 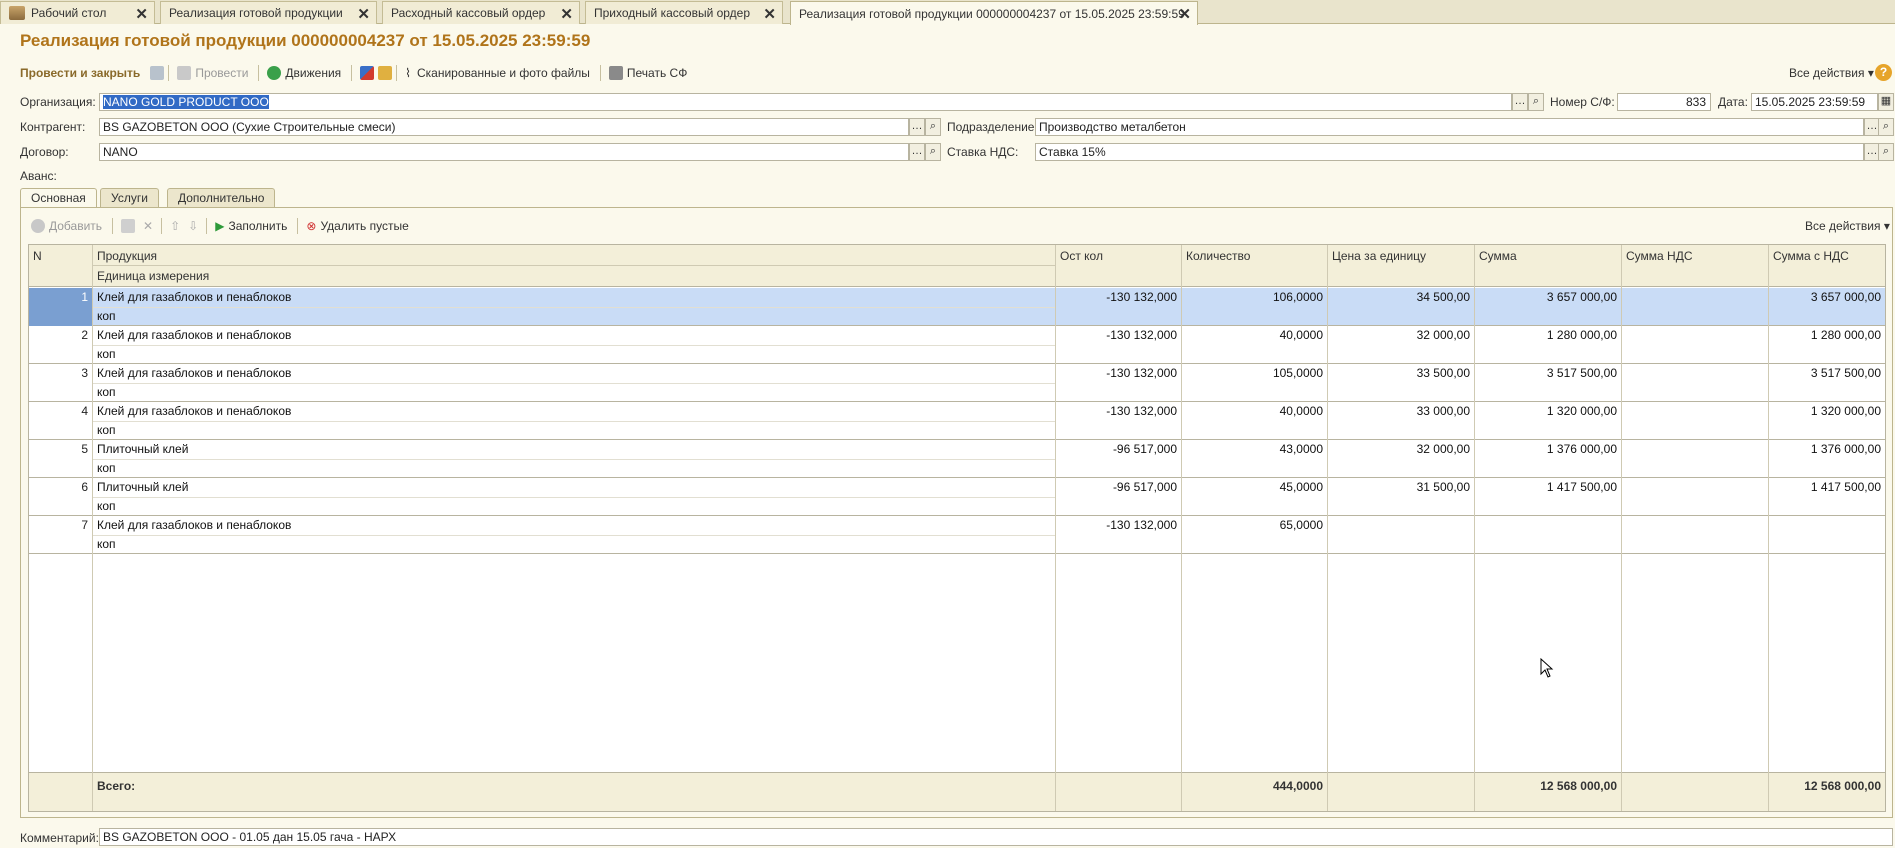 What do you see at coordinates (1664, 102) in the screenshot?
I see `sf-number-field: 833` at bounding box center [1664, 102].